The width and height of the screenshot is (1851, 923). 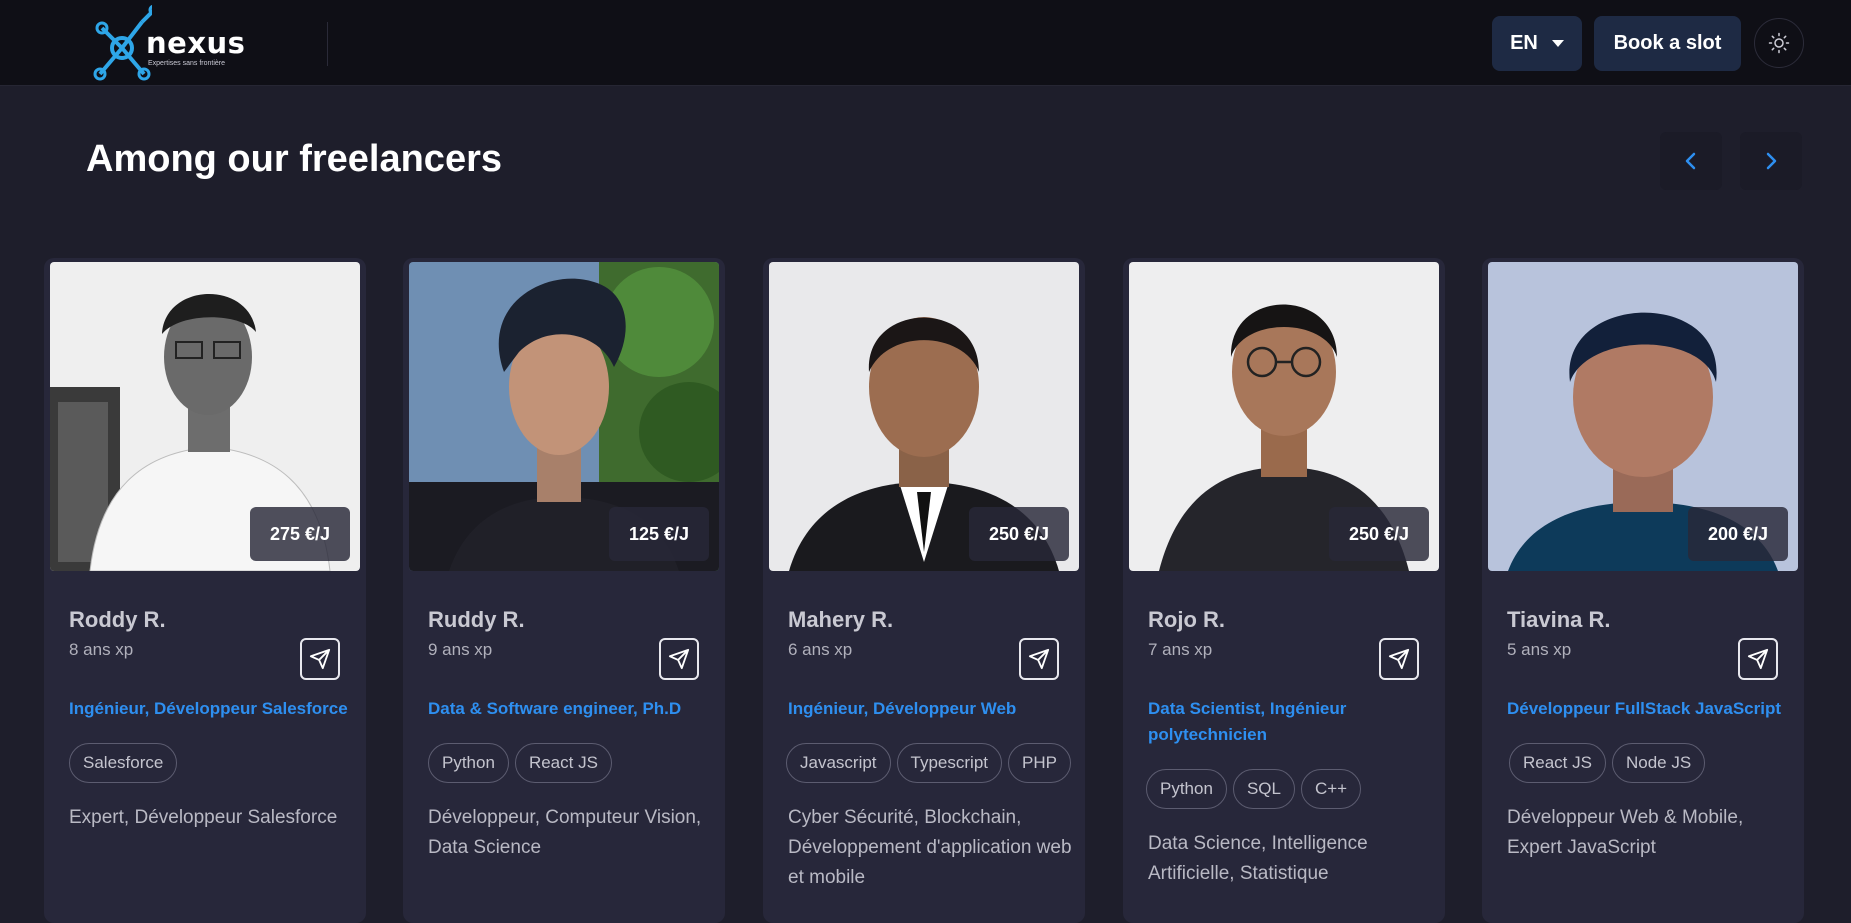 I want to click on freelancer-role: Ingénieur, Développeur Web, so click(x=902, y=708).